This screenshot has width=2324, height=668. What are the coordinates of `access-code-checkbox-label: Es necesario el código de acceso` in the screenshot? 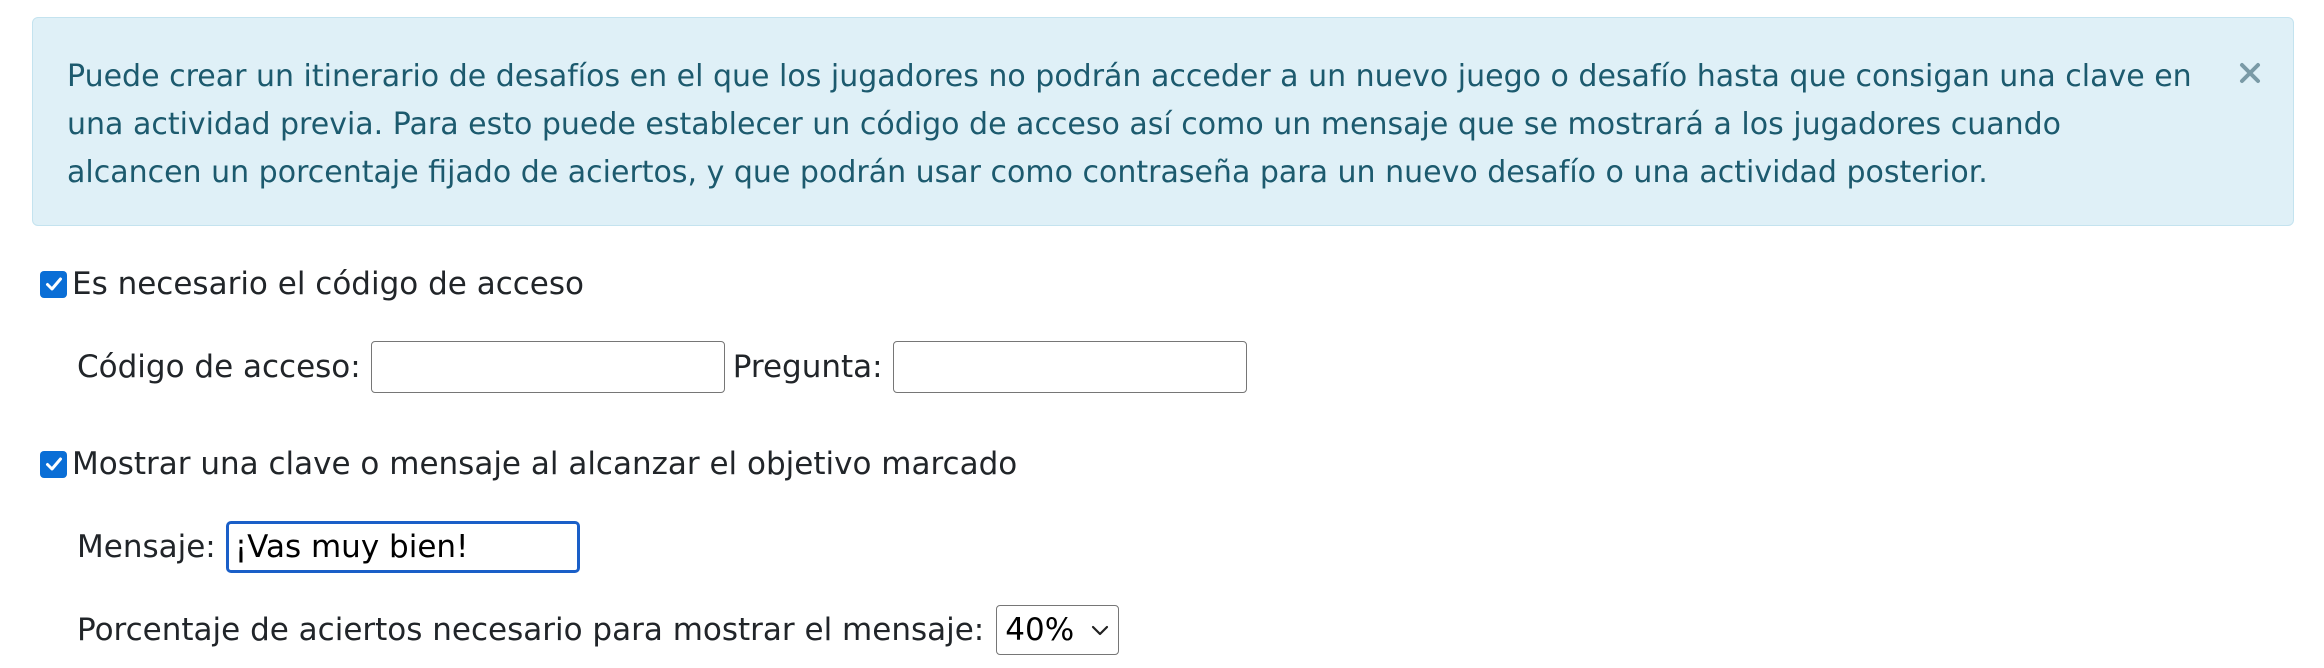 It's located at (328, 284).